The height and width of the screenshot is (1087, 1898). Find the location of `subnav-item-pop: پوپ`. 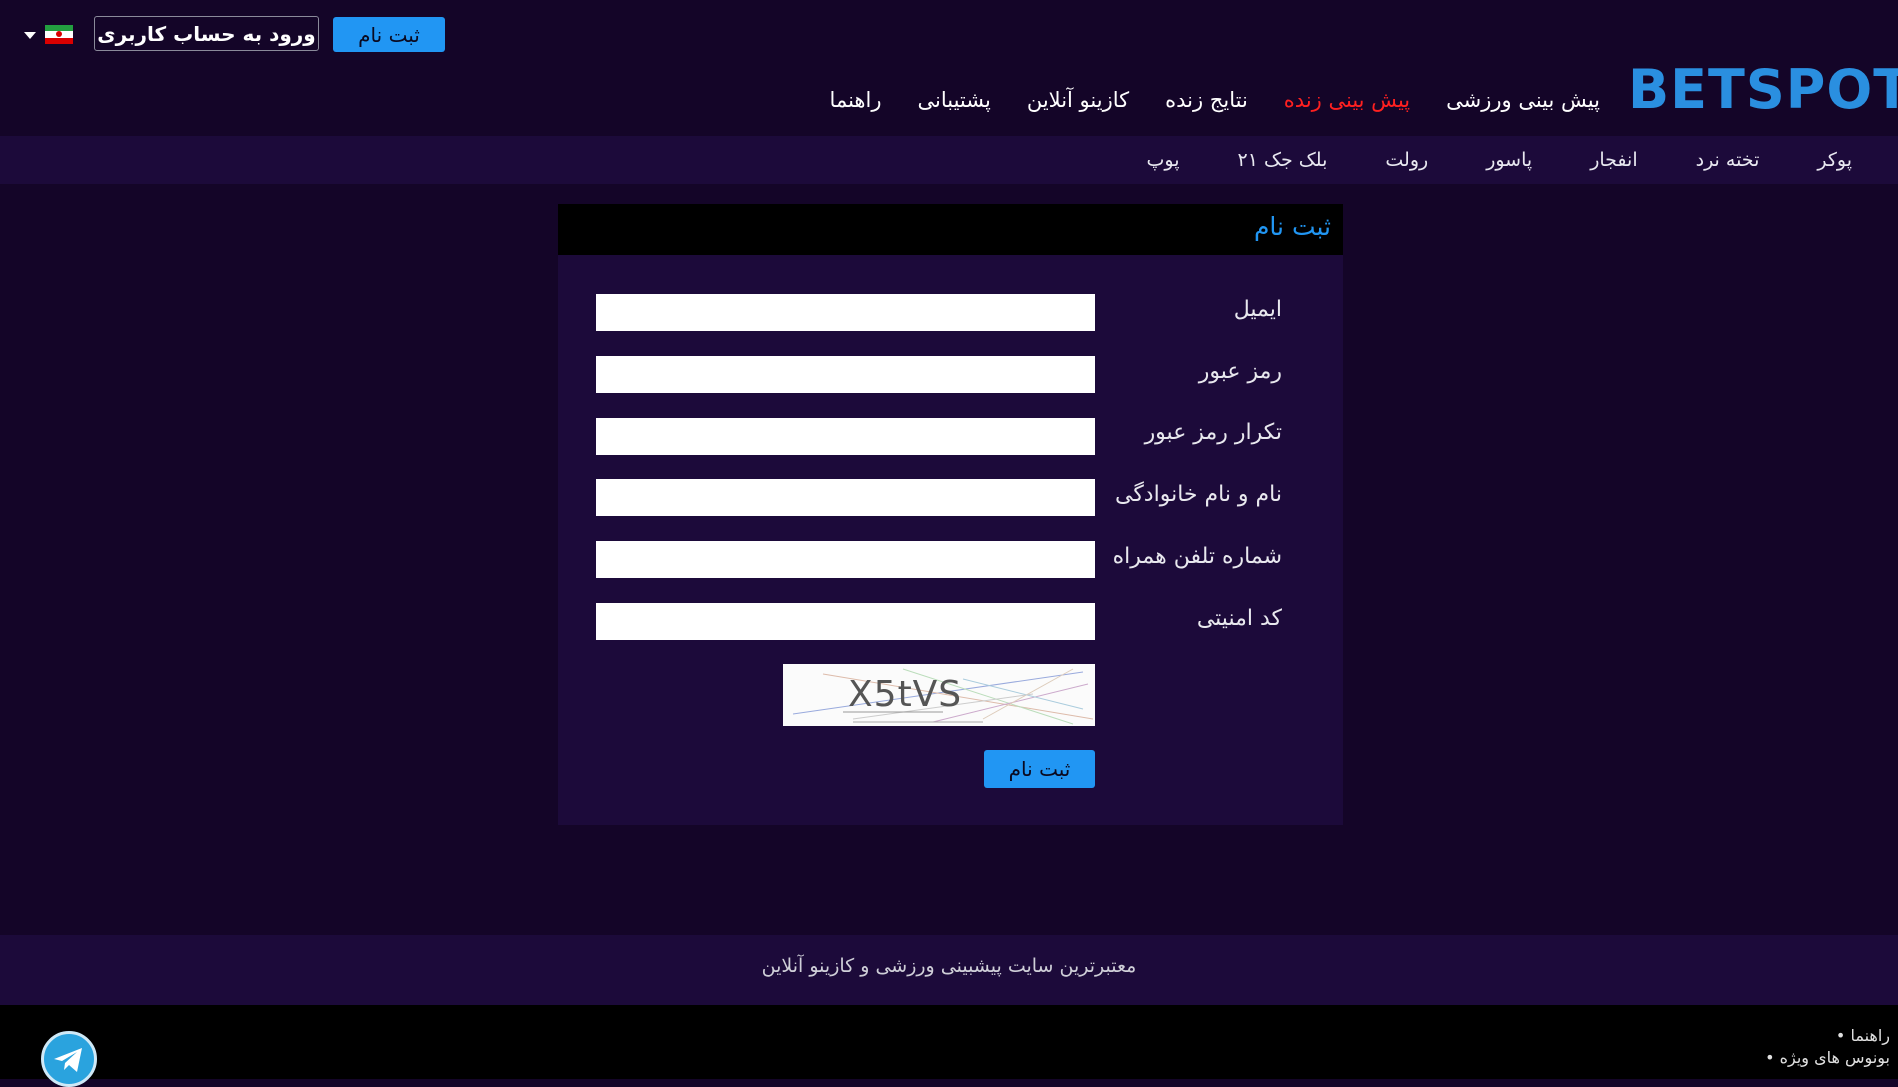

subnav-item-pop: پوپ is located at coordinates (1163, 160).